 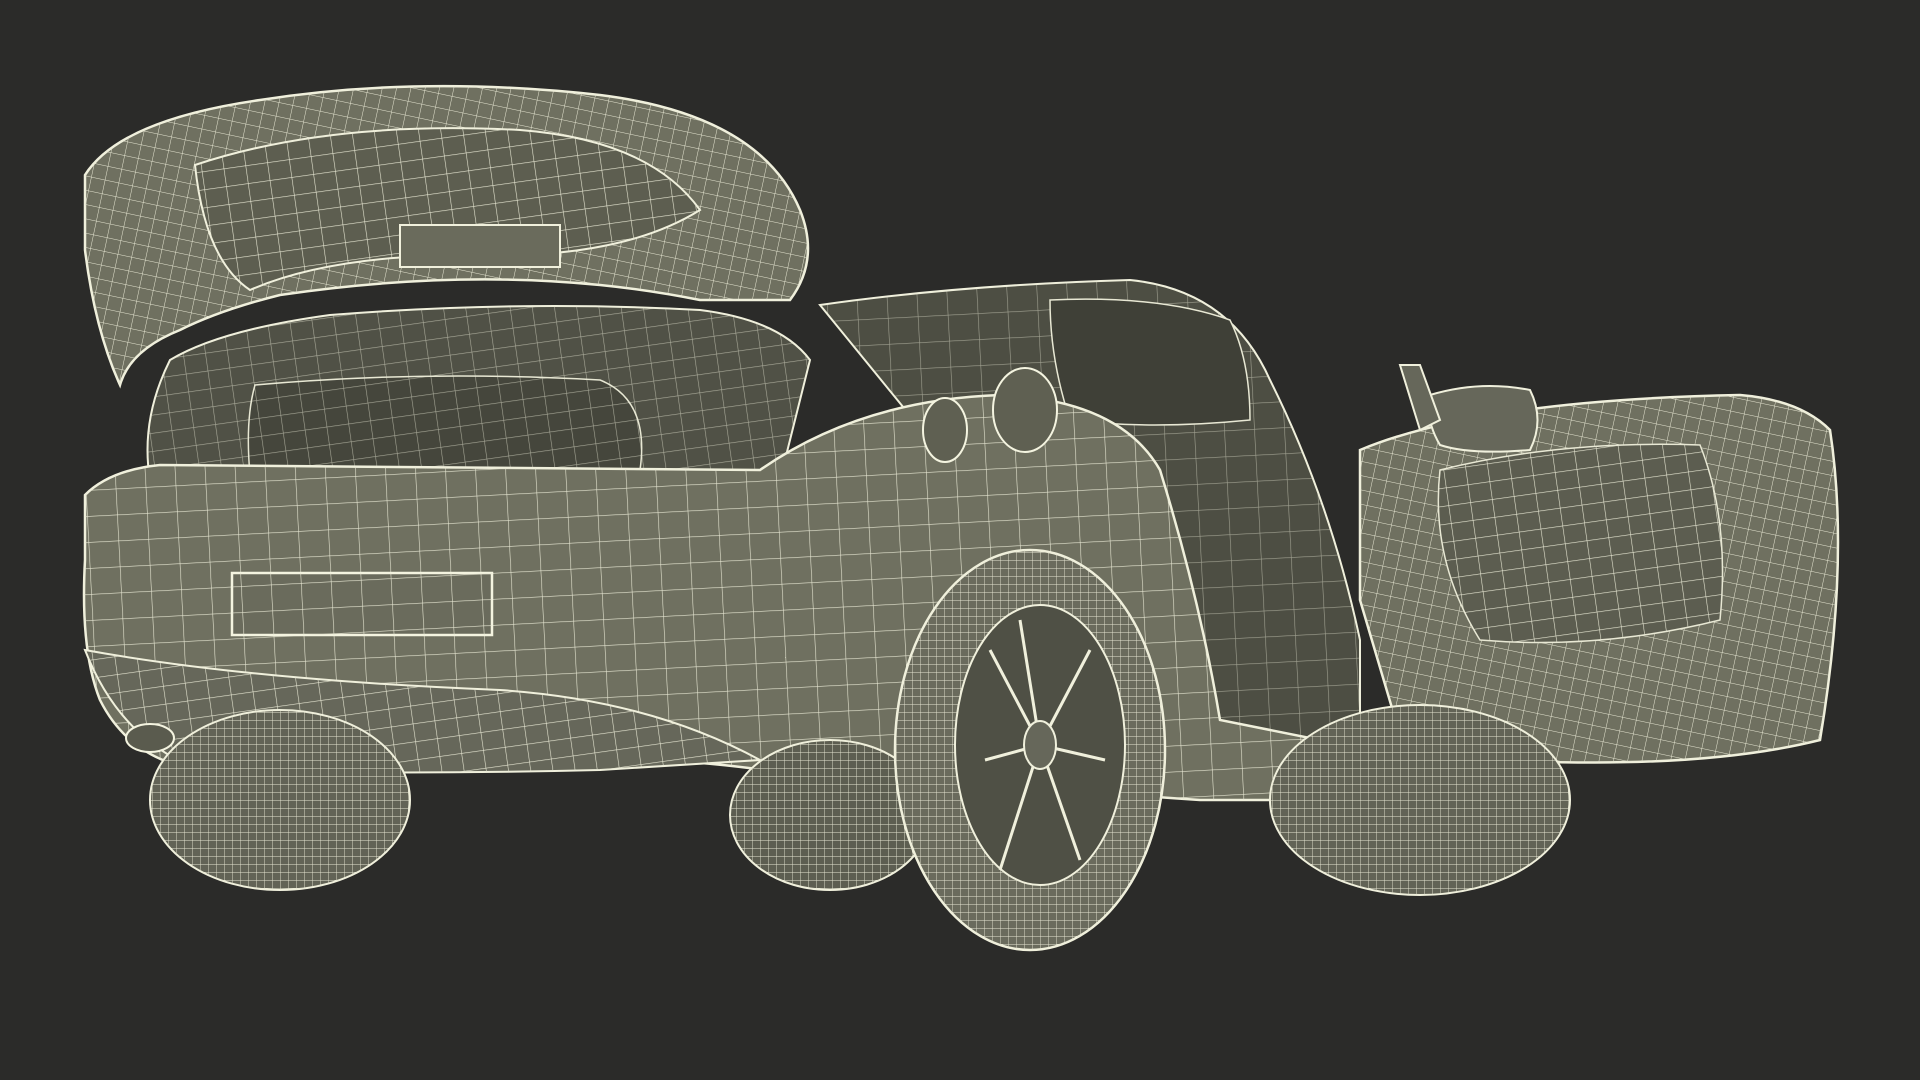 I want to click on rear-right-wheel, so click(x=1030, y=750).